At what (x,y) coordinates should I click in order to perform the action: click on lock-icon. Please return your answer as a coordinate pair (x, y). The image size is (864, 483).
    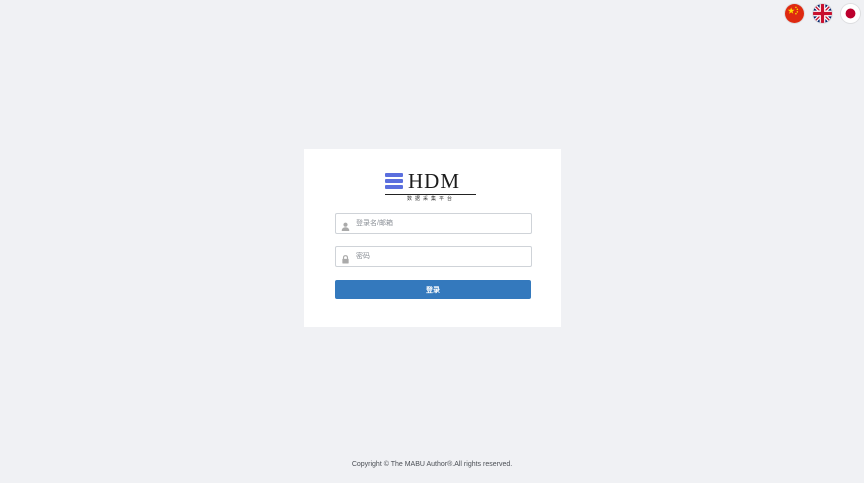
    Looking at the image, I should click on (345, 257).